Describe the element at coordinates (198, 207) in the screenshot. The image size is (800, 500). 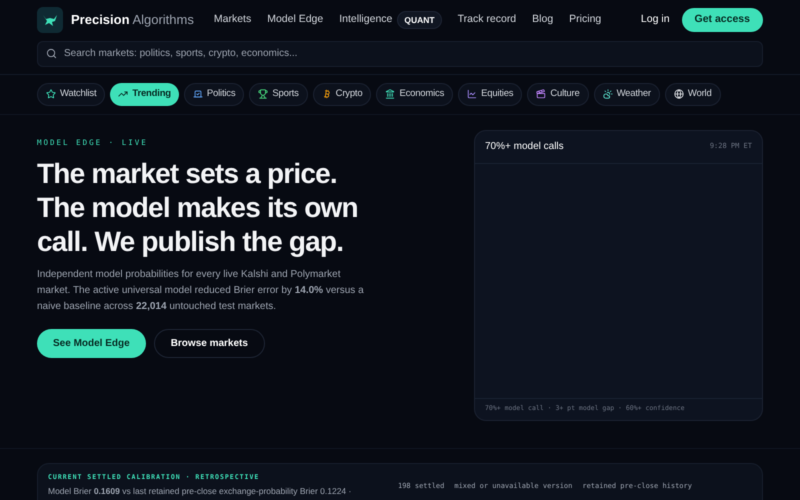
I see `hero-heading: The market sets a price. The model makes its own call. We publish the gap.` at that location.